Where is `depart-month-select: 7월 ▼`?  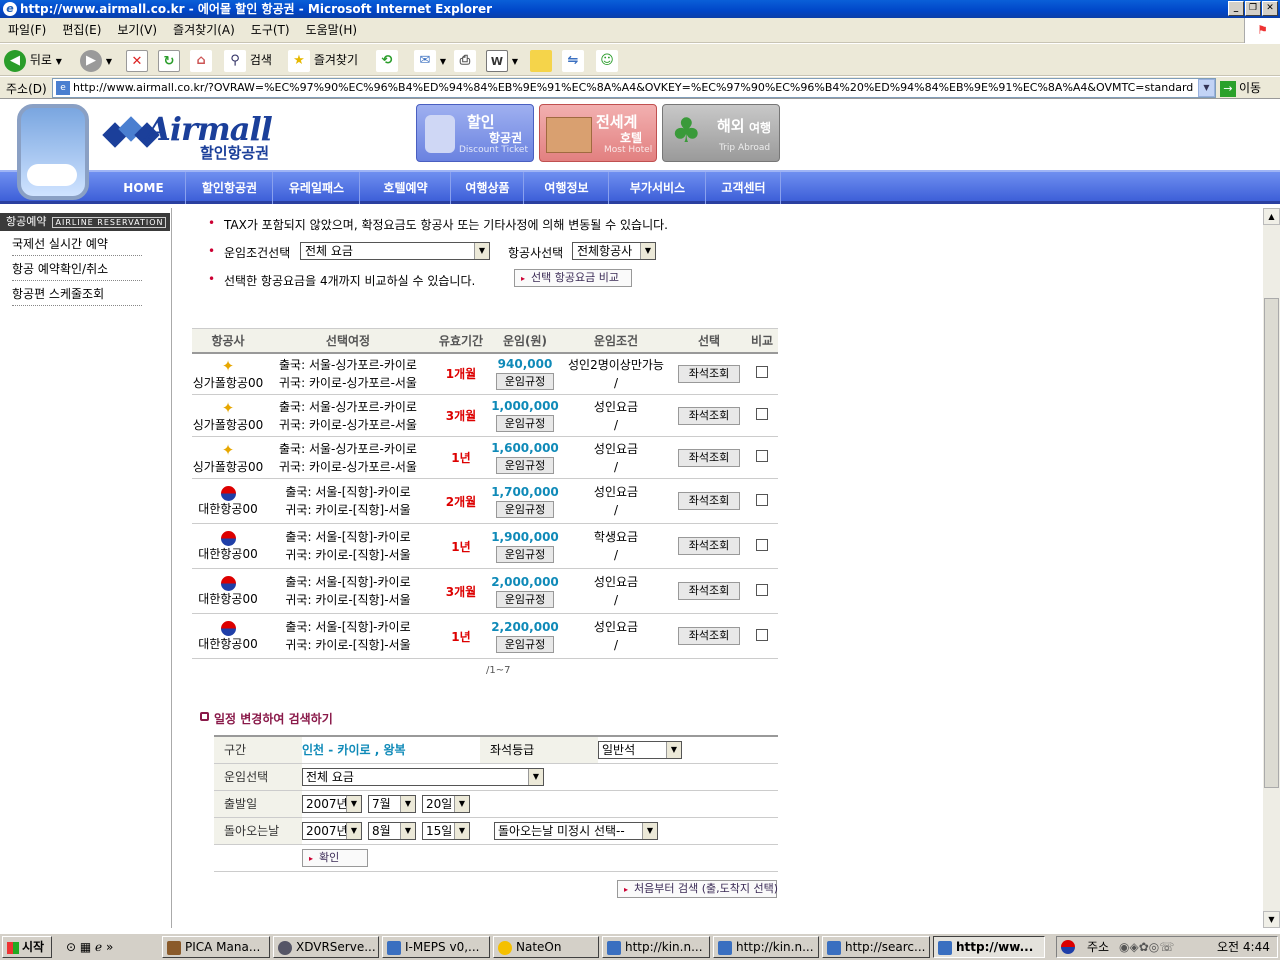
depart-month-select: 7월 ▼ is located at coordinates (392, 803).